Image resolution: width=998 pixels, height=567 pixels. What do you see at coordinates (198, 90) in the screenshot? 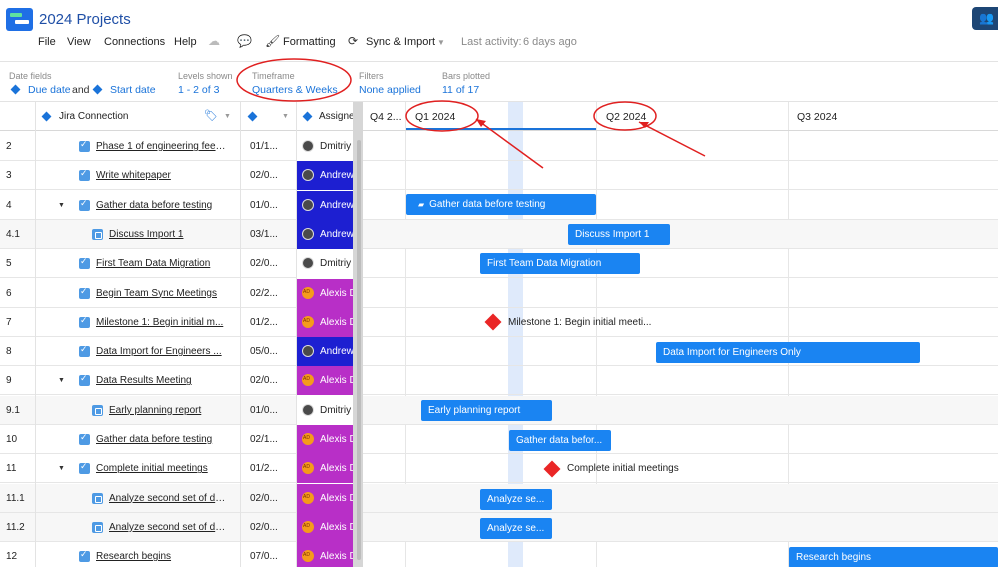
I see `levels-value: 1 - 2 of 3` at bounding box center [198, 90].